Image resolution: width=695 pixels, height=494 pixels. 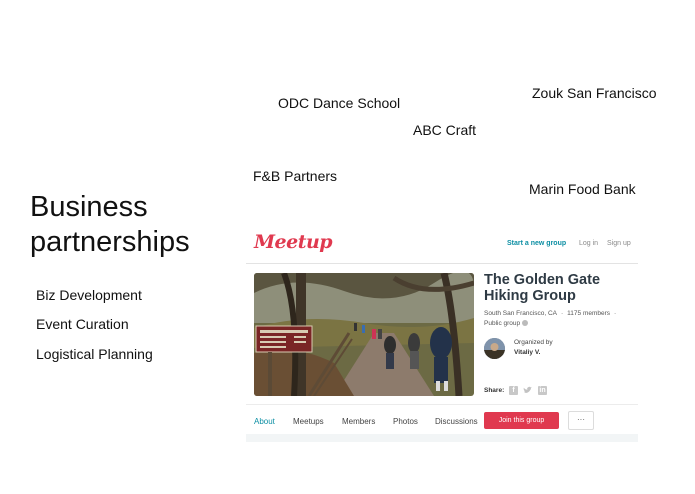 I want to click on meetup-logo: Meetup, so click(x=293, y=242).